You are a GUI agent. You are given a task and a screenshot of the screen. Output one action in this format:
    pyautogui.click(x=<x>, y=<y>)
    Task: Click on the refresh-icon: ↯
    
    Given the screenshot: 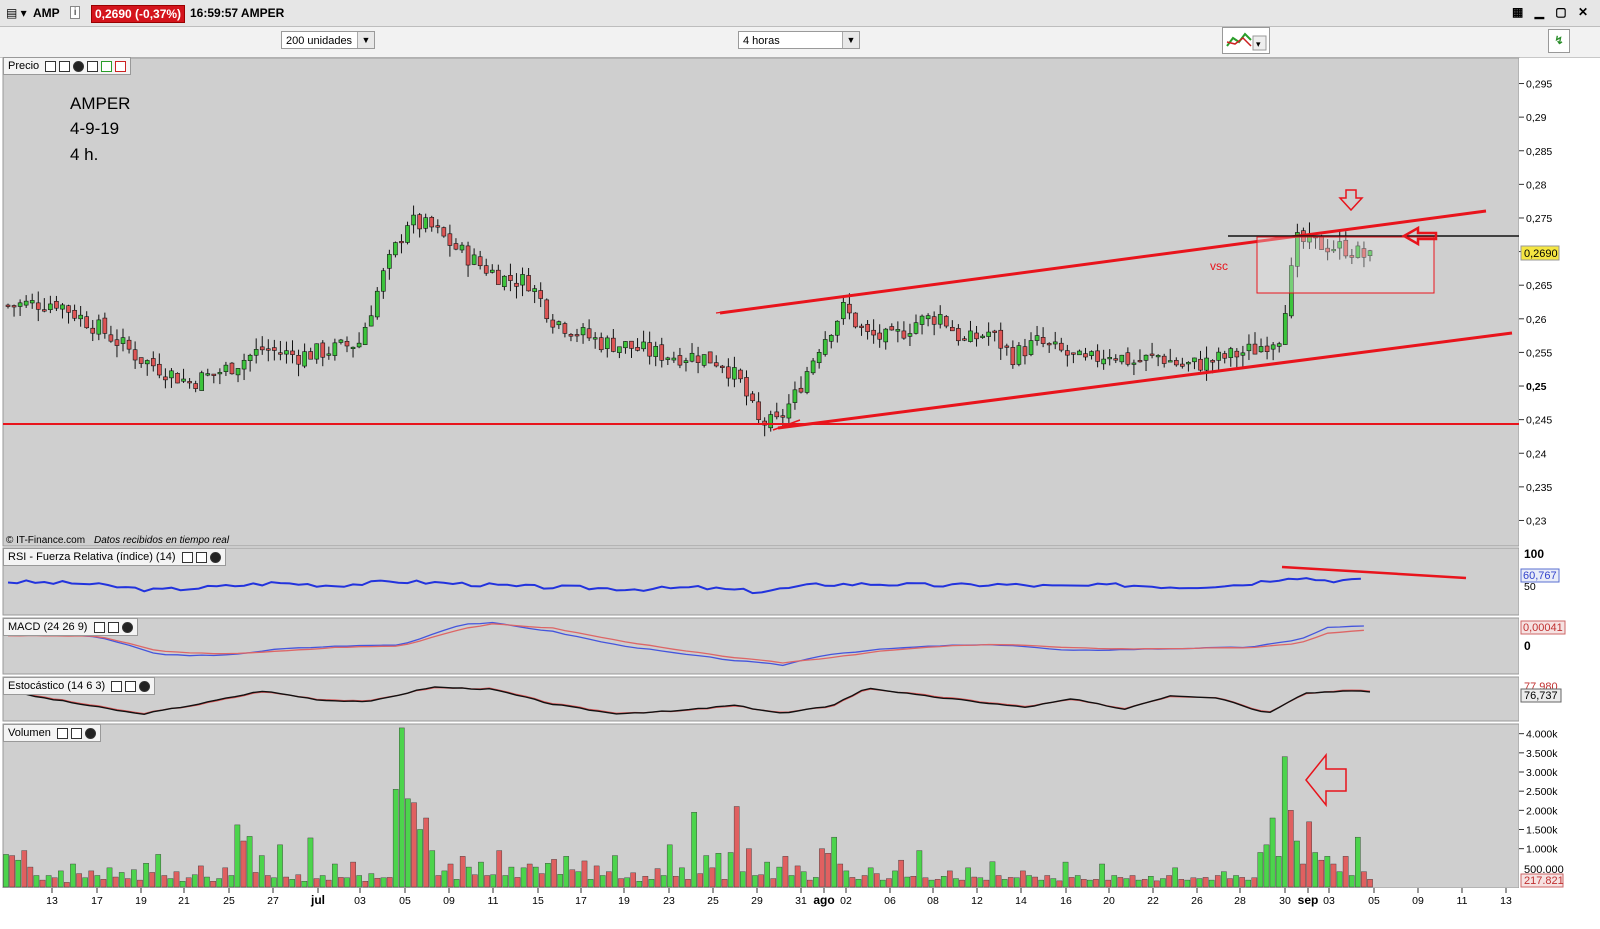 What is the action you would take?
    pyautogui.click(x=1559, y=41)
    